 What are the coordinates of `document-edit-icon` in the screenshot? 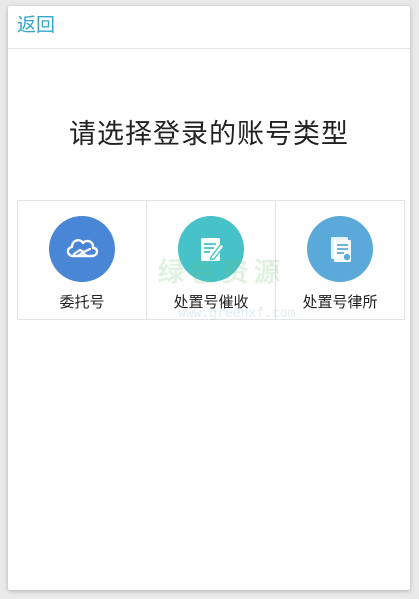 It's located at (213, 249).